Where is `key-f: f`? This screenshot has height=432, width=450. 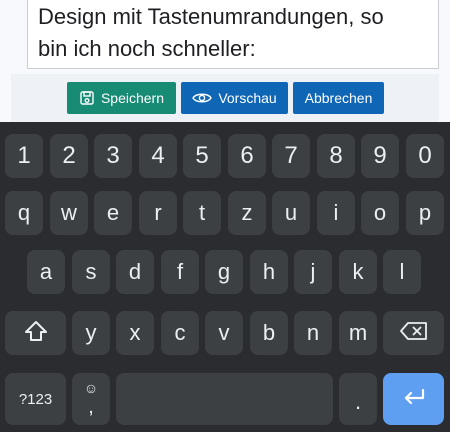
key-f: f is located at coordinates (180, 272).